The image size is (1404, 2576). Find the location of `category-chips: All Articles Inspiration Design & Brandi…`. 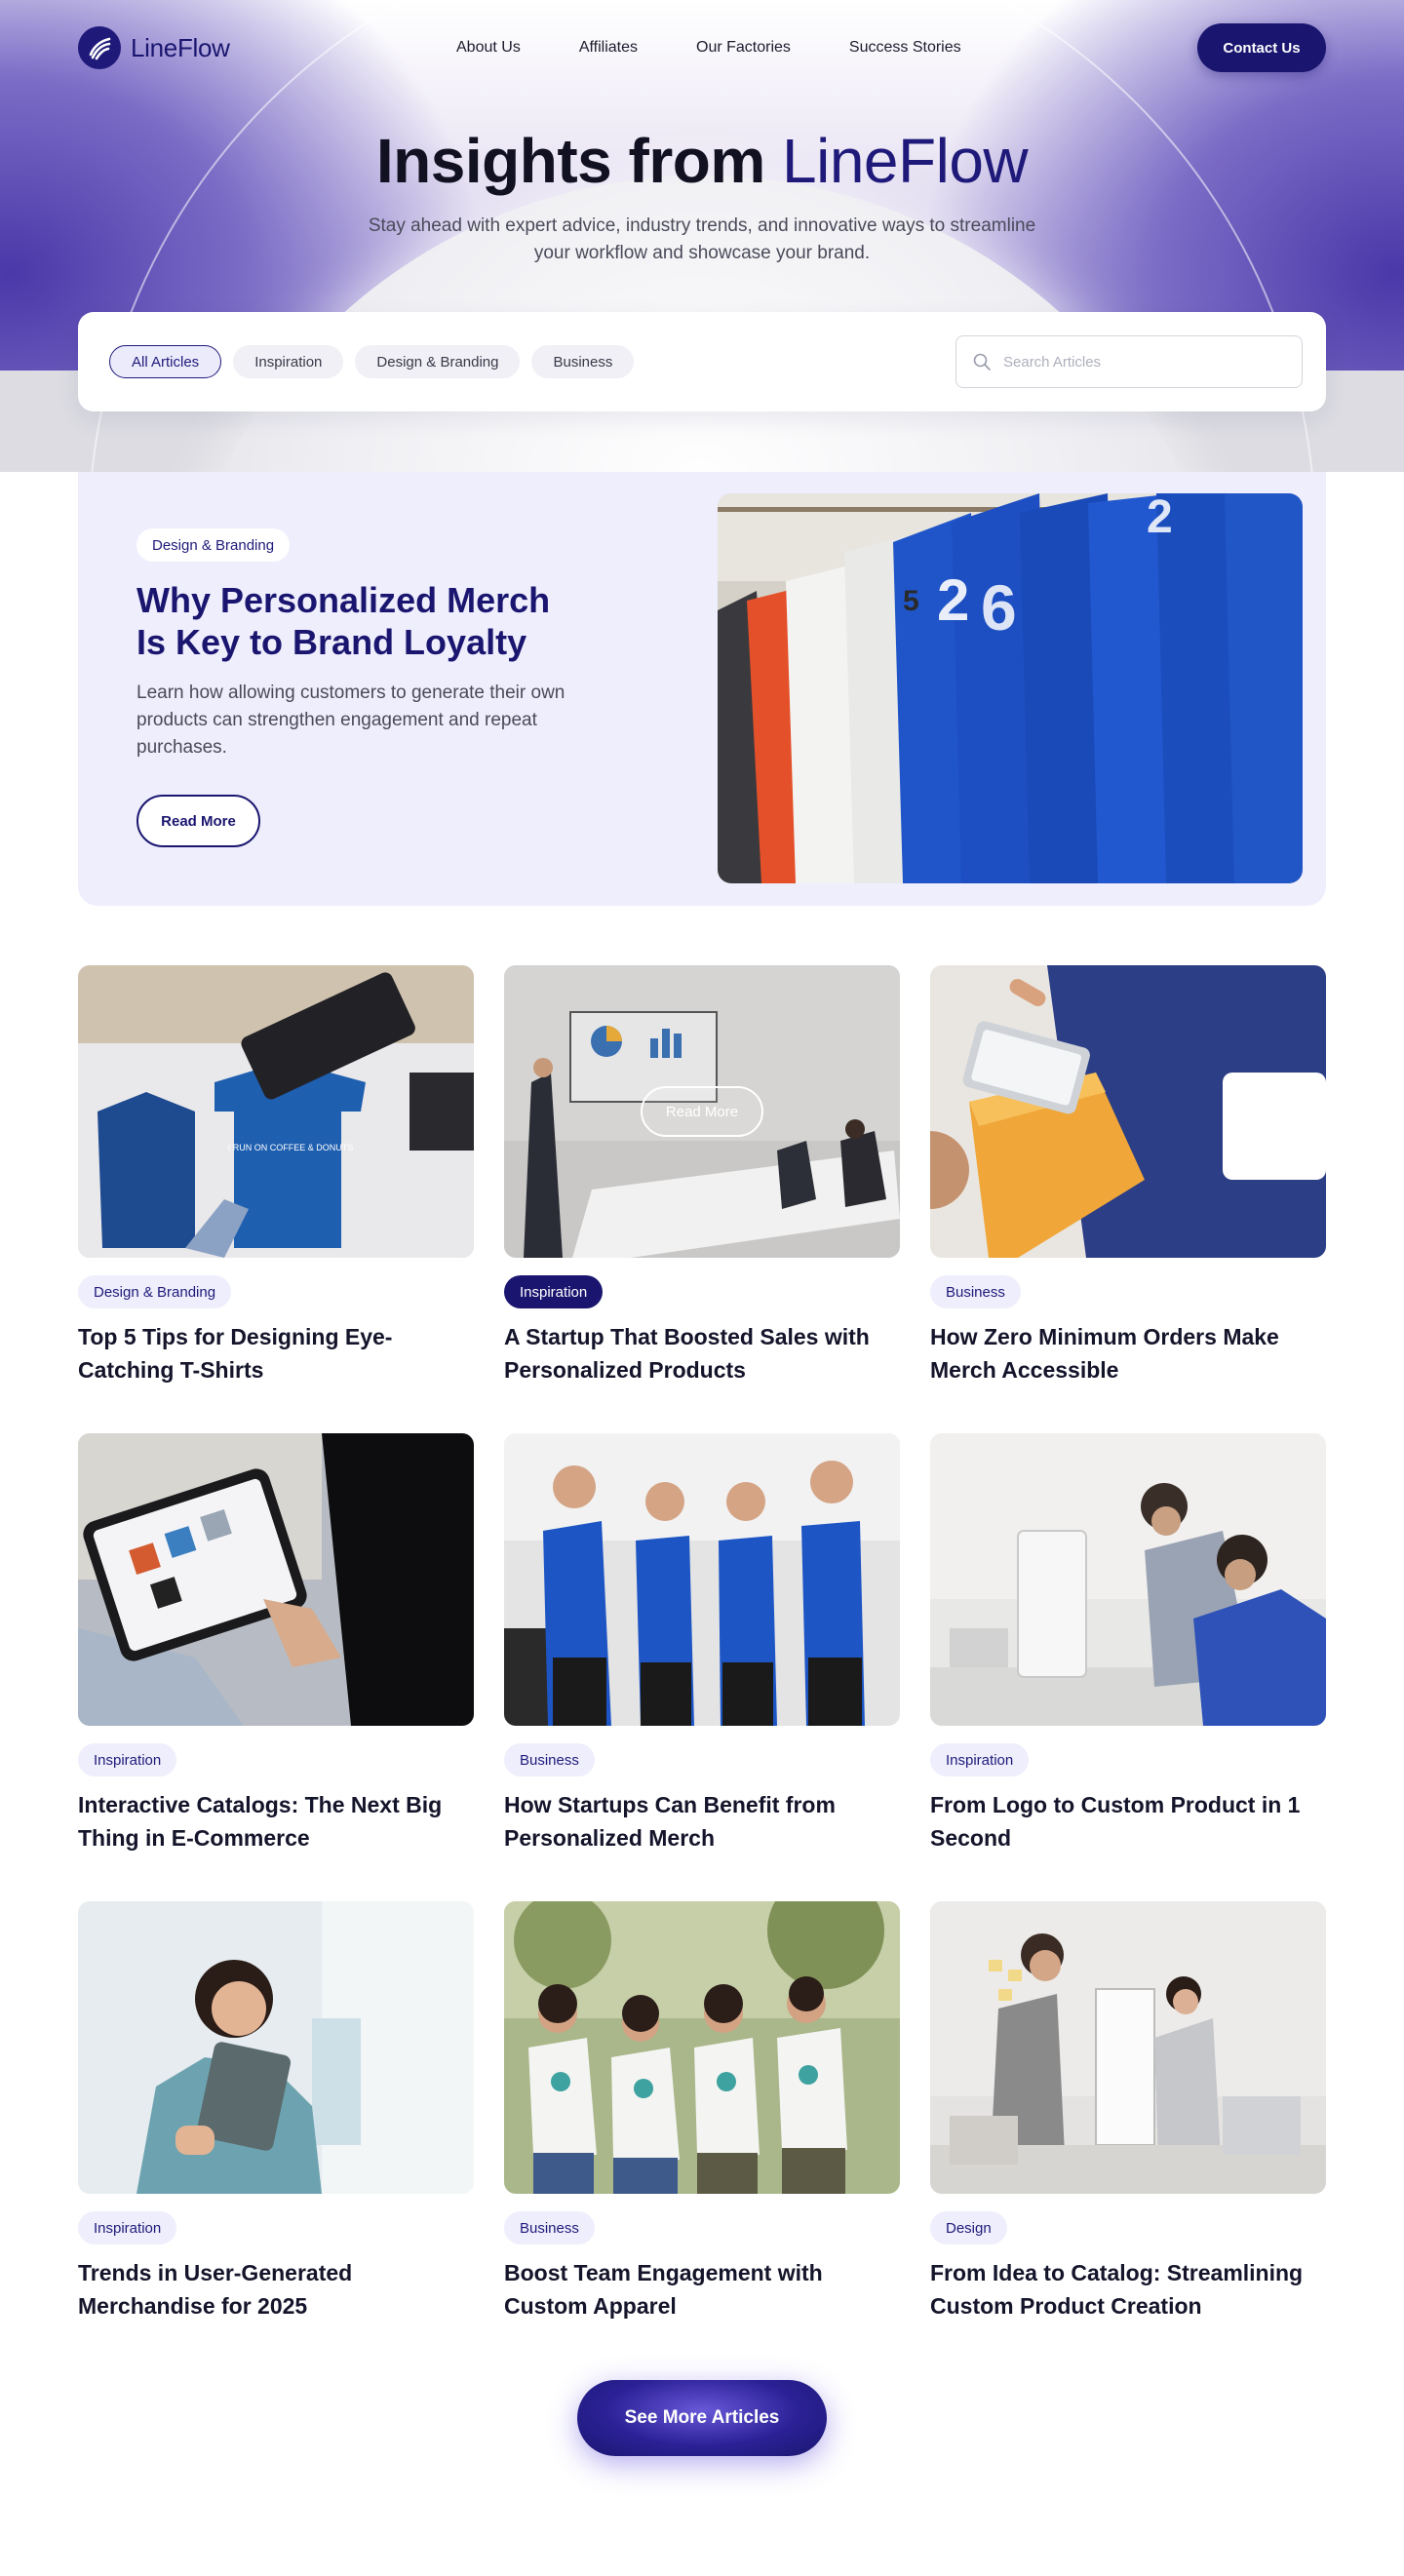

category-chips: All Articles Inspiration Design & Brandi… is located at coordinates (372, 361).